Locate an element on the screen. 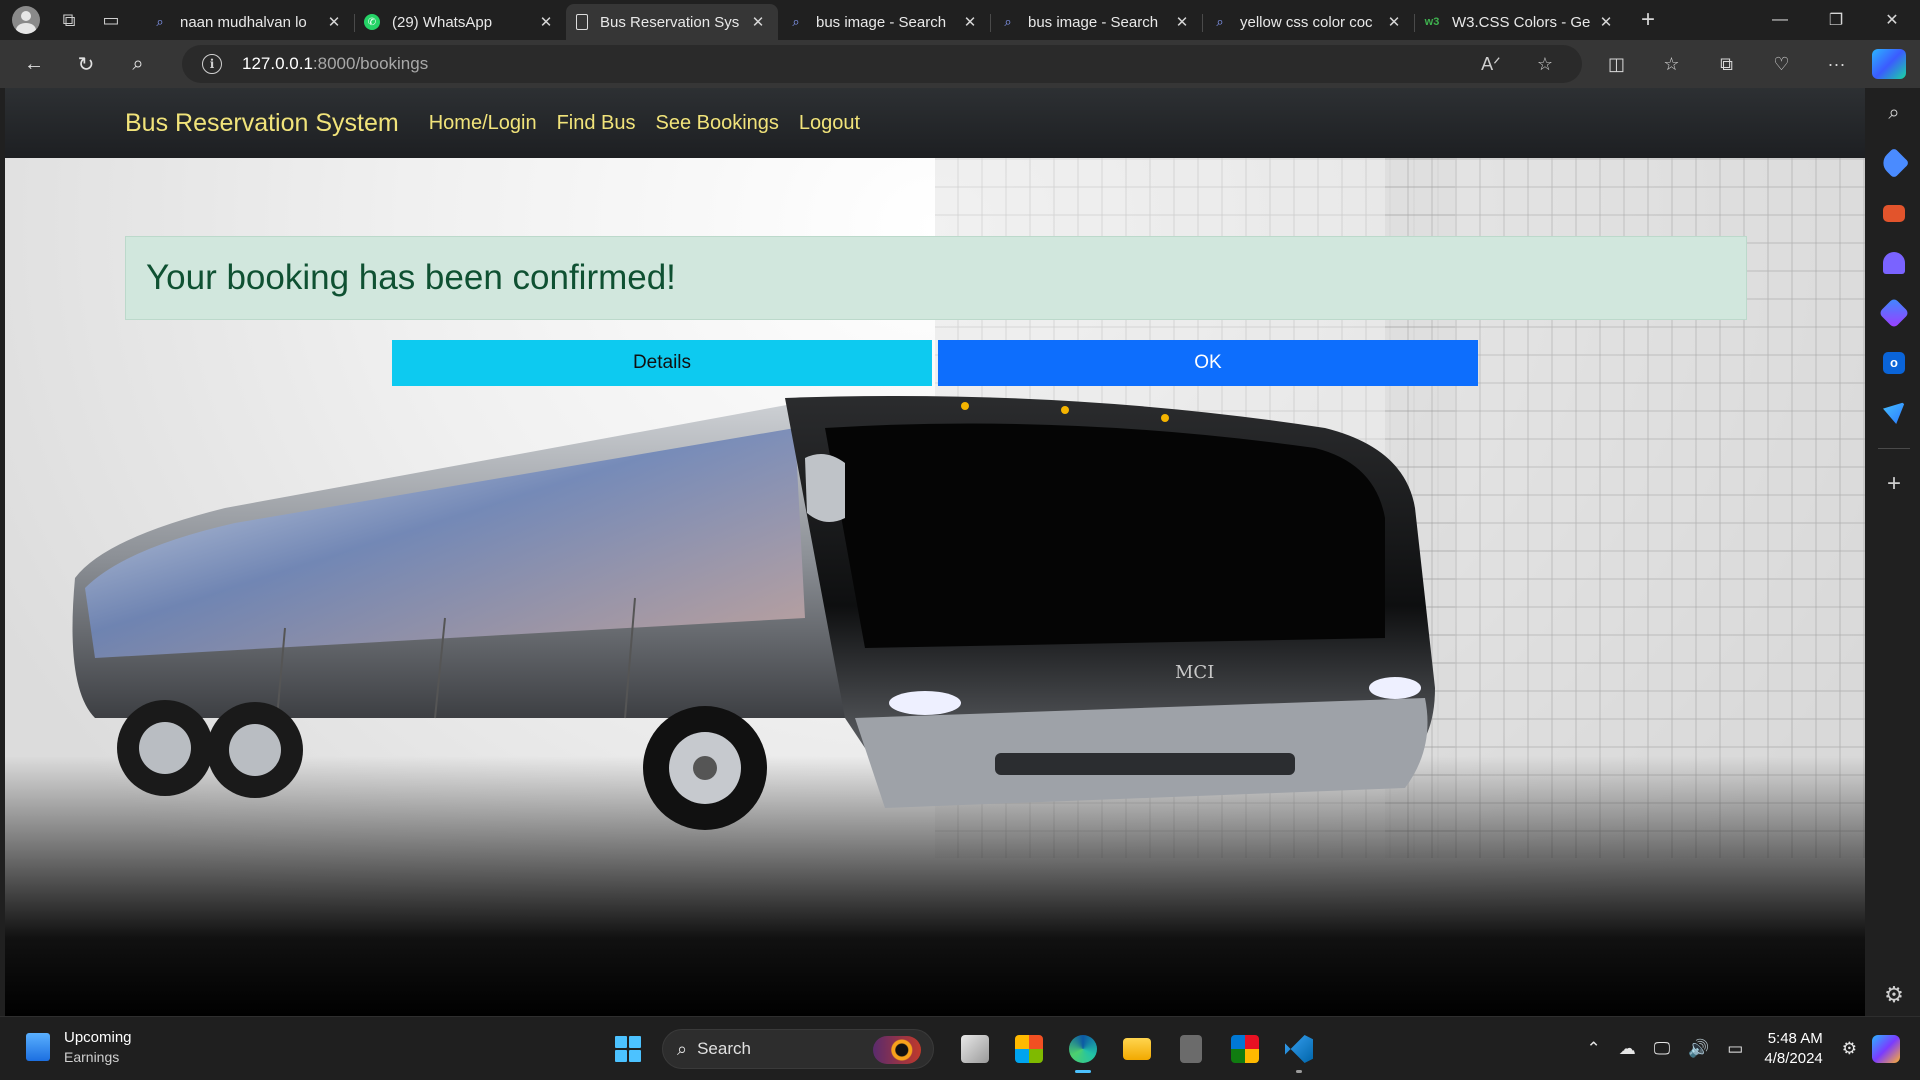 This screenshot has height=1080, width=1920. read-aloud-icon: Aᐟ is located at coordinates (1491, 64).